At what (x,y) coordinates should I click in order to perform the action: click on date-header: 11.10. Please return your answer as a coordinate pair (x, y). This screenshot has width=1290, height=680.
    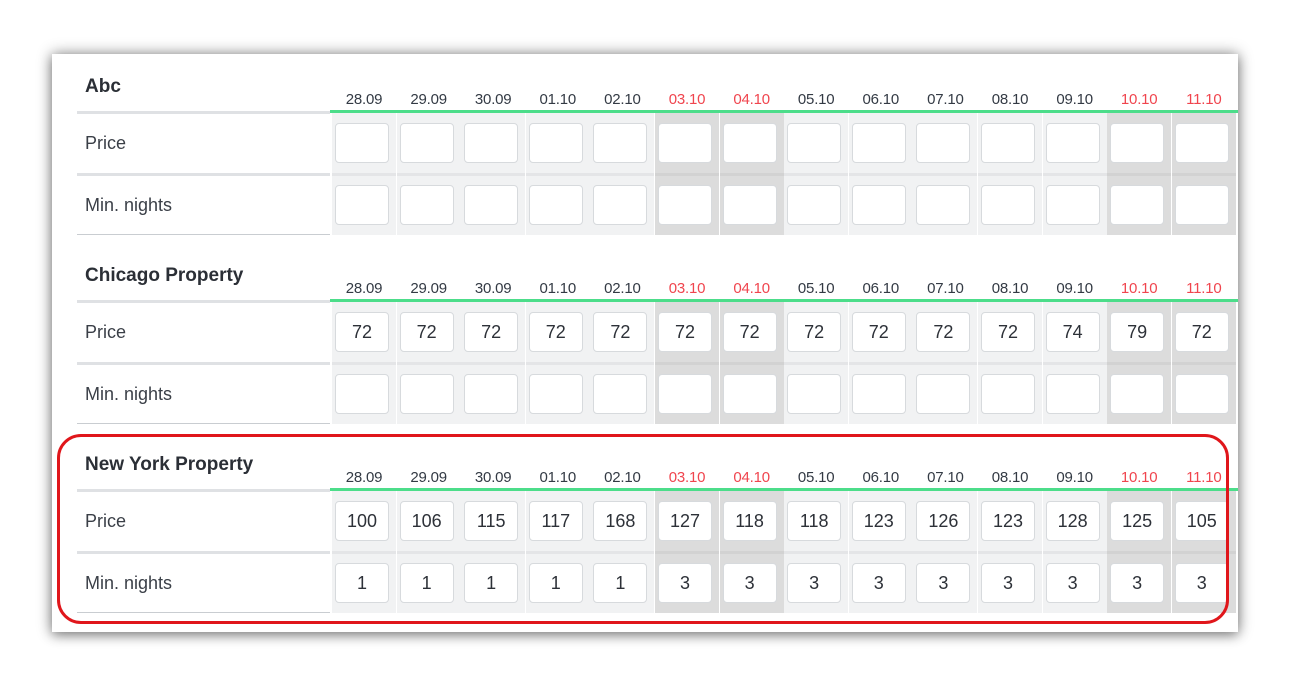
    Looking at the image, I should click on (1204, 99).